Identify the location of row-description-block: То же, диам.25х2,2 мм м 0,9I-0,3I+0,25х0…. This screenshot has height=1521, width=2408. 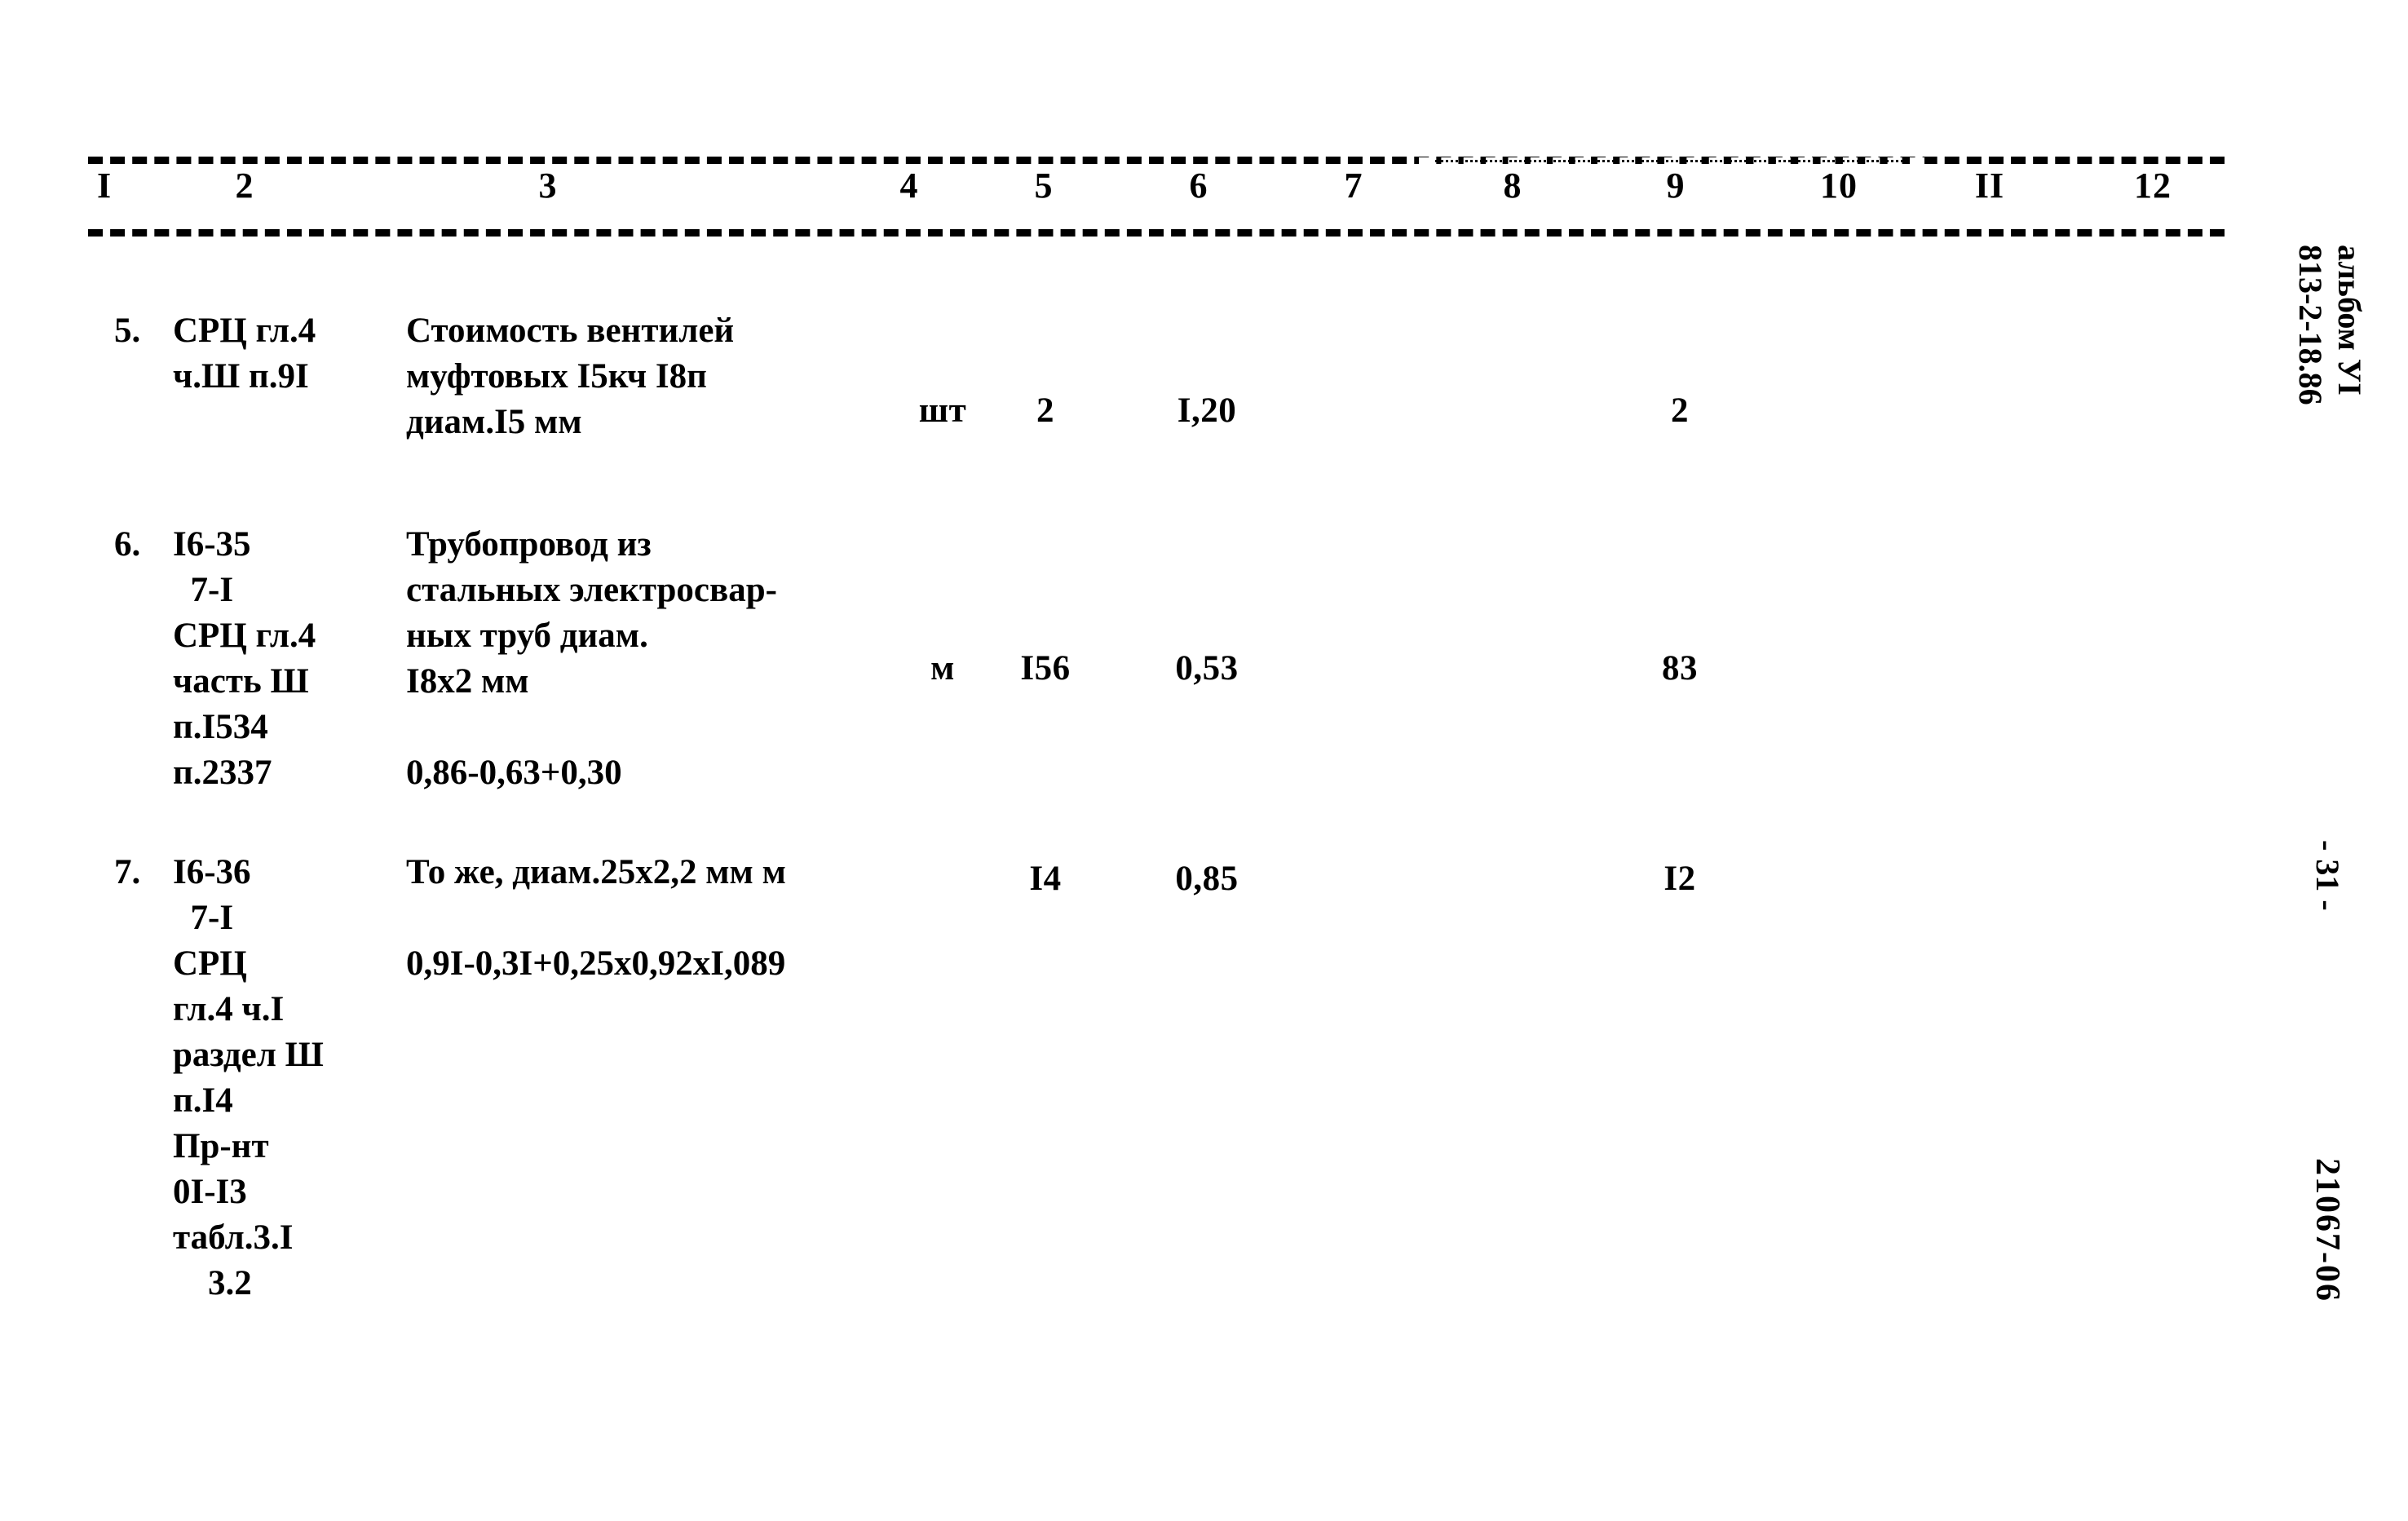
(596, 918).